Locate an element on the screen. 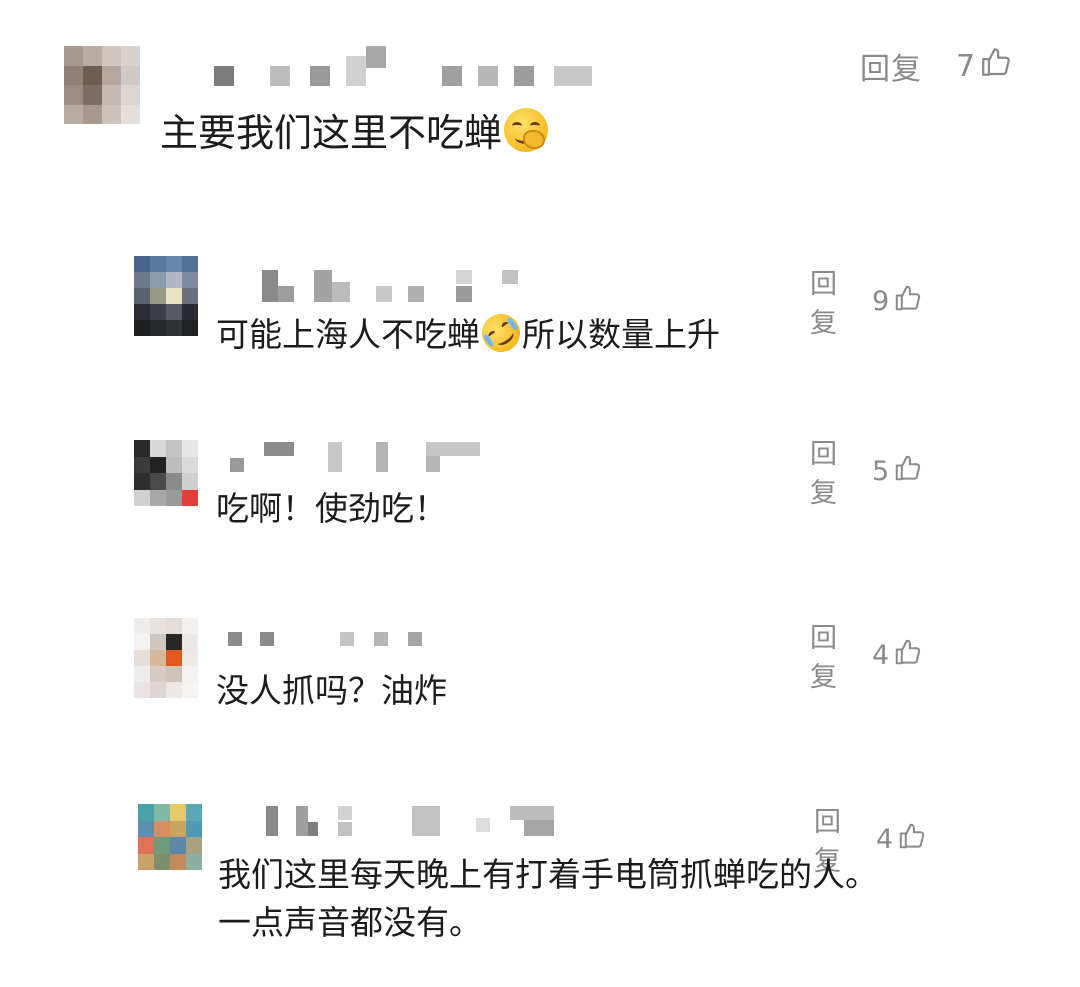 The image size is (1080, 987). like-count: 9 is located at coordinates (881, 301).